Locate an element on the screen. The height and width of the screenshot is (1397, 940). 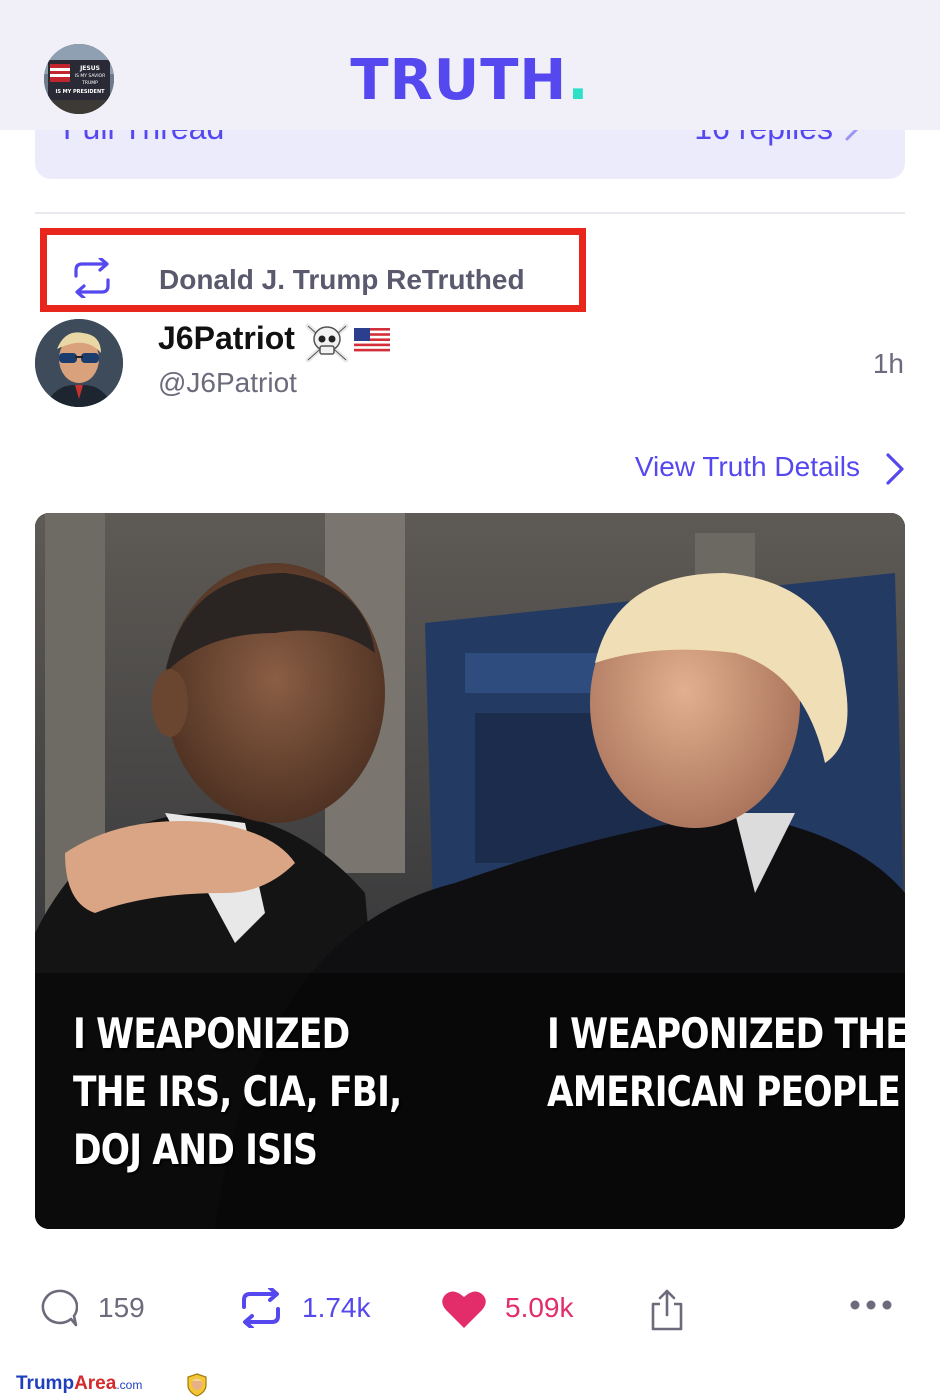
caption-left-line-3: DOJ AND ISIS is located at coordinates (195, 1149).